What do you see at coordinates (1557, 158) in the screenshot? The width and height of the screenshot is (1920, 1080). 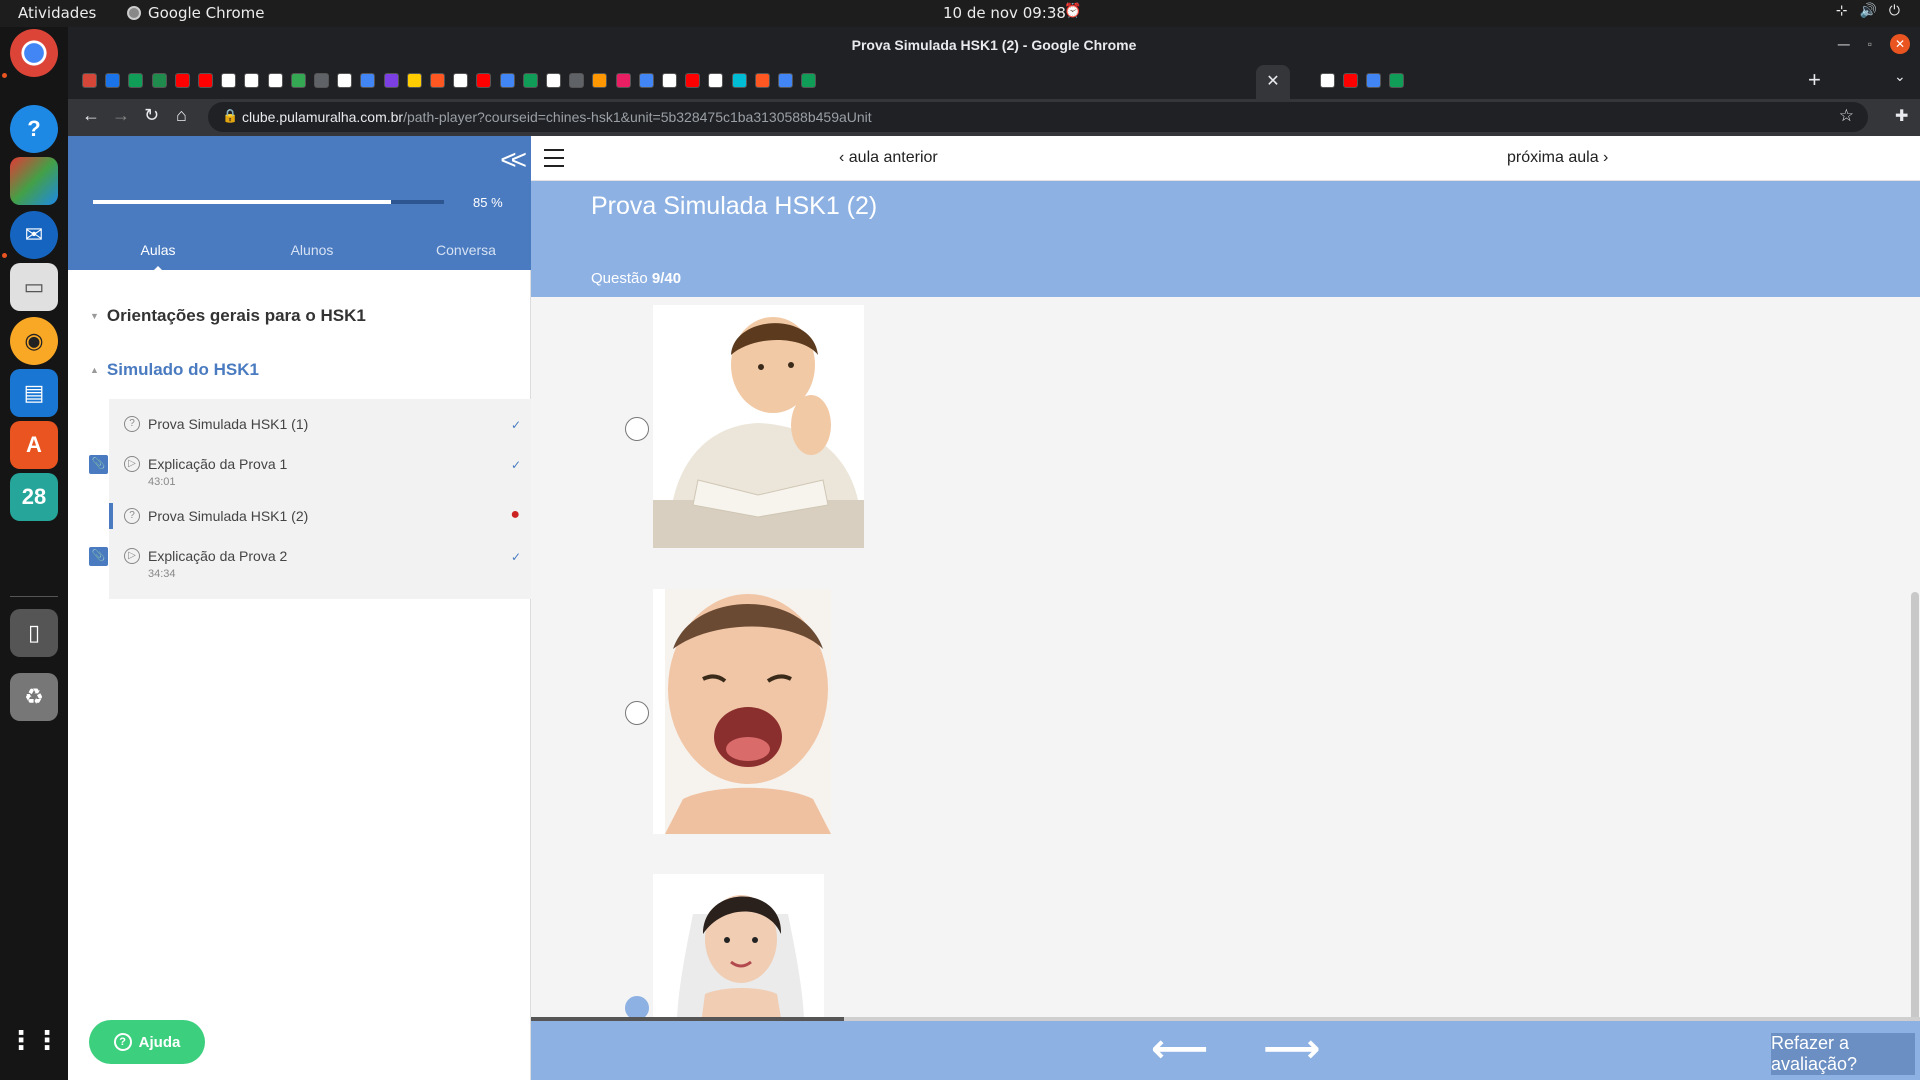 I see `next-lesson-link: próxima aula ›` at bounding box center [1557, 158].